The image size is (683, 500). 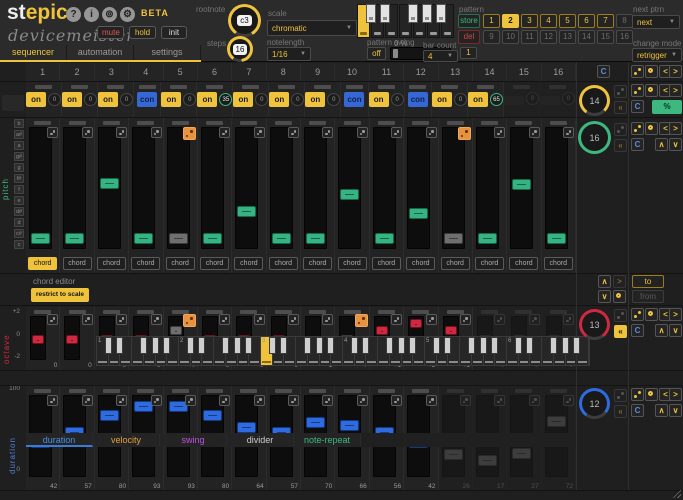 What do you see at coordinates (469, 21) in the screenshot?
I see `pattern-store-button: store` at bounding box center [469, 21].